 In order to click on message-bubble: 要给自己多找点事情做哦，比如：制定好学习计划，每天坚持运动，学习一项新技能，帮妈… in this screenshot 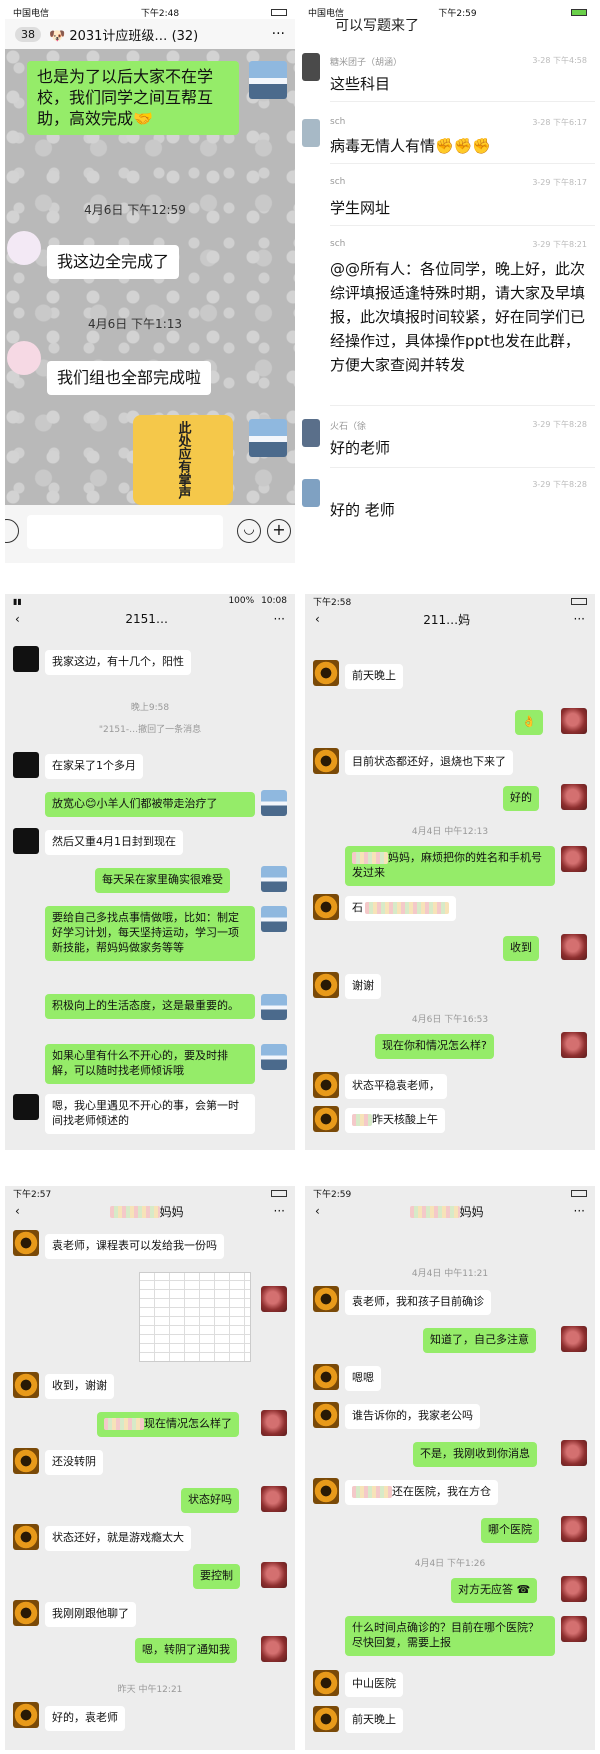, I will do `click(150, 933)`.